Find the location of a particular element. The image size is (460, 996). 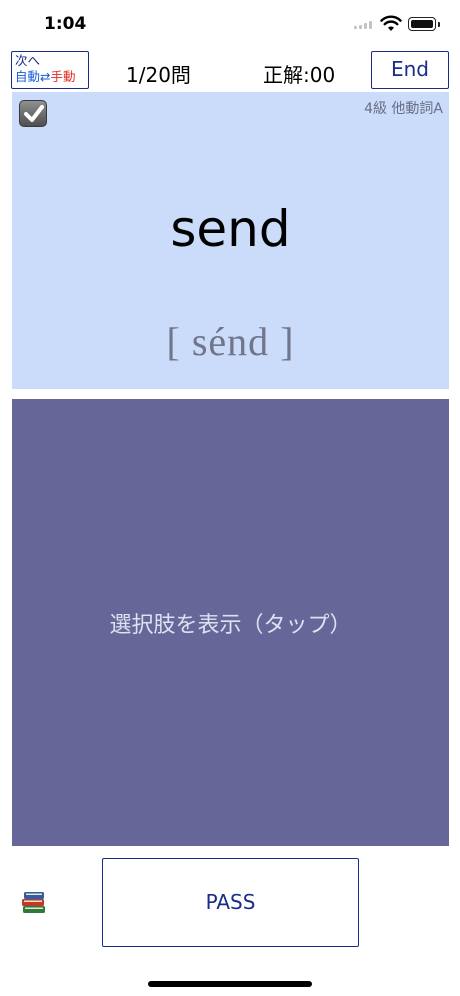

correct-count: 正解:00 is located at coordinates (299, 75).